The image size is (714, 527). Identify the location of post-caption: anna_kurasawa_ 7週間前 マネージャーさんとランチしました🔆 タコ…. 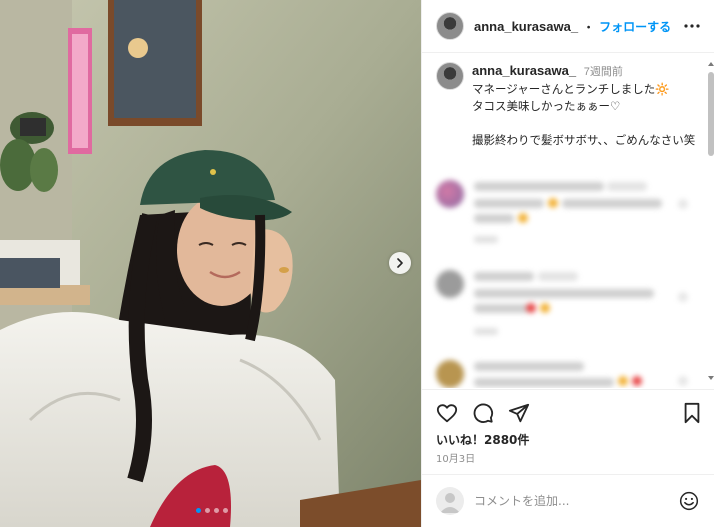
(568, 105).